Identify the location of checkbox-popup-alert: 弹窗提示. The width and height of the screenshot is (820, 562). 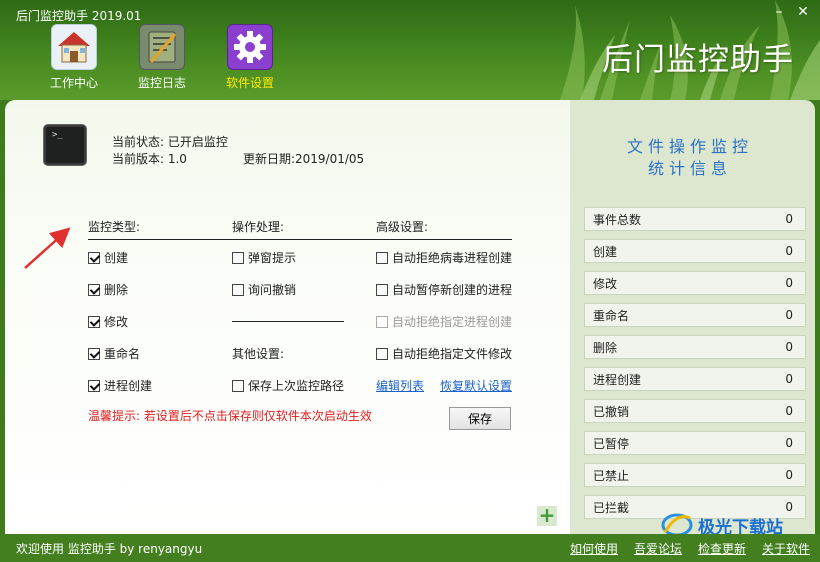
(264, 257).